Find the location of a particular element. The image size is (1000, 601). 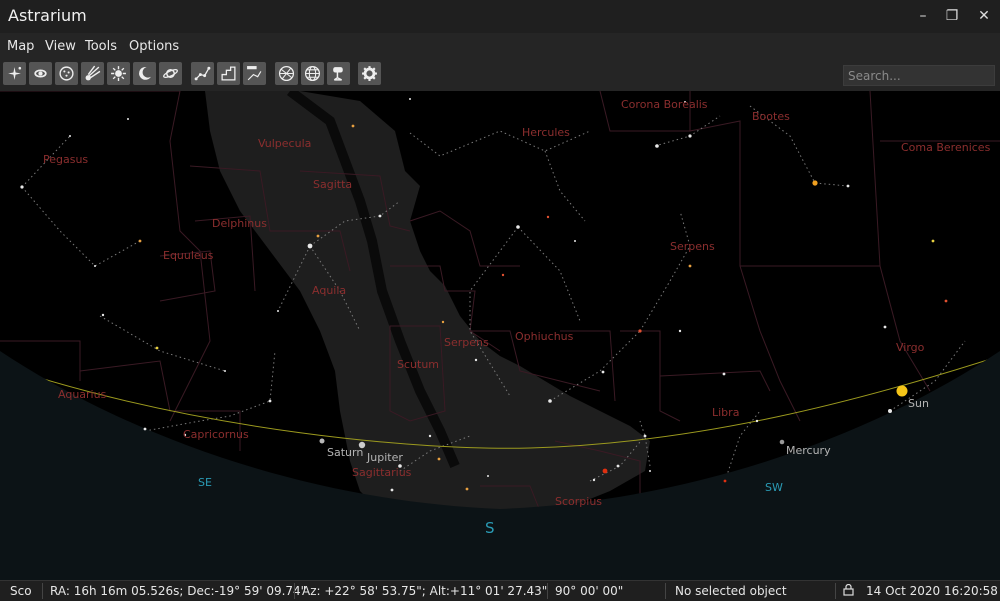

label-serpens-cauda: Serpens is located at coordinates (466, 342).